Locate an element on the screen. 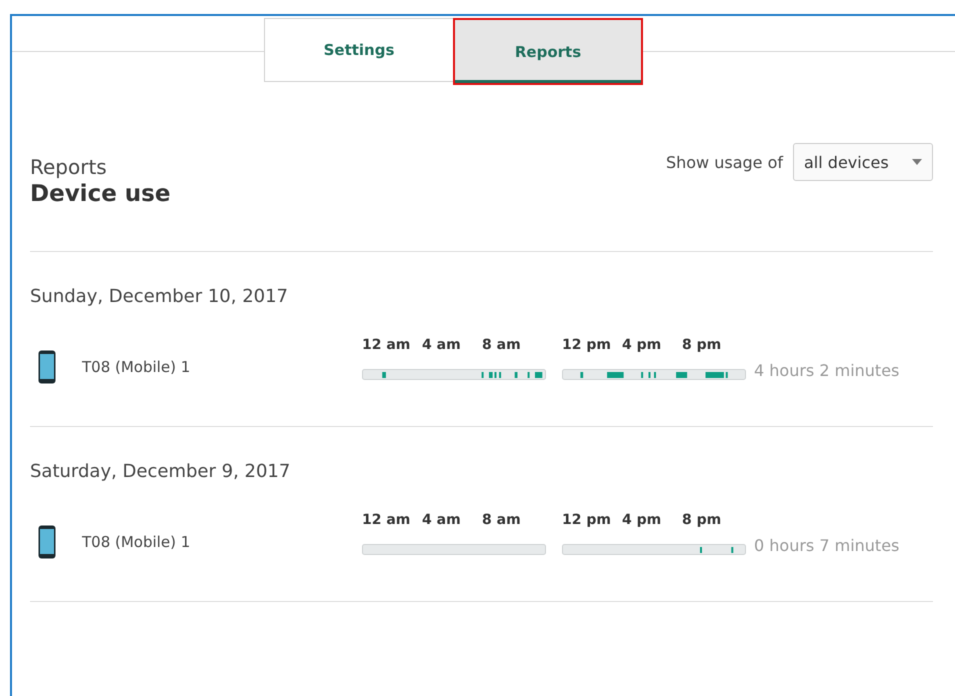 This screenshot has height=696, width=955. usage-total: 4 hours 2 minutes is located at coordinates (827, 370).